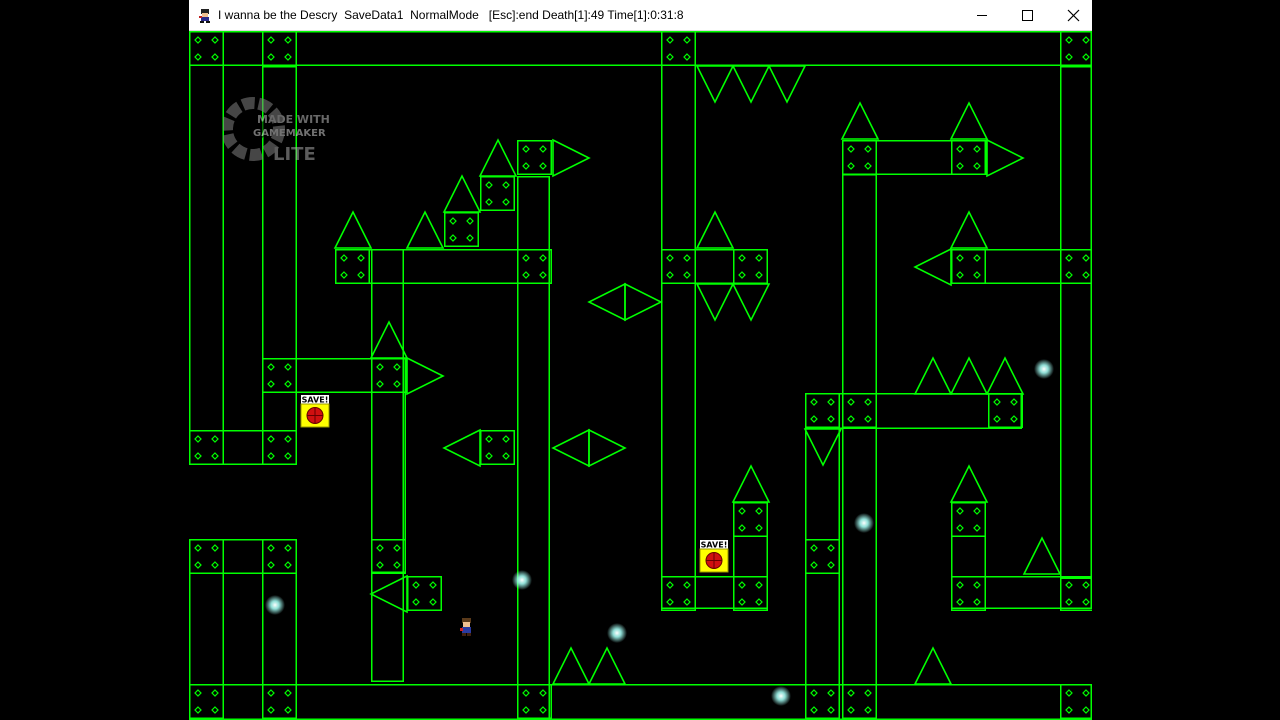 Image resolution: width=1280 pixels, height=720 pixels. What do you see at coordinates (294, 154) in the screenshot?
I see `watermark-line3: LITE` at bounding box center [294, 154].